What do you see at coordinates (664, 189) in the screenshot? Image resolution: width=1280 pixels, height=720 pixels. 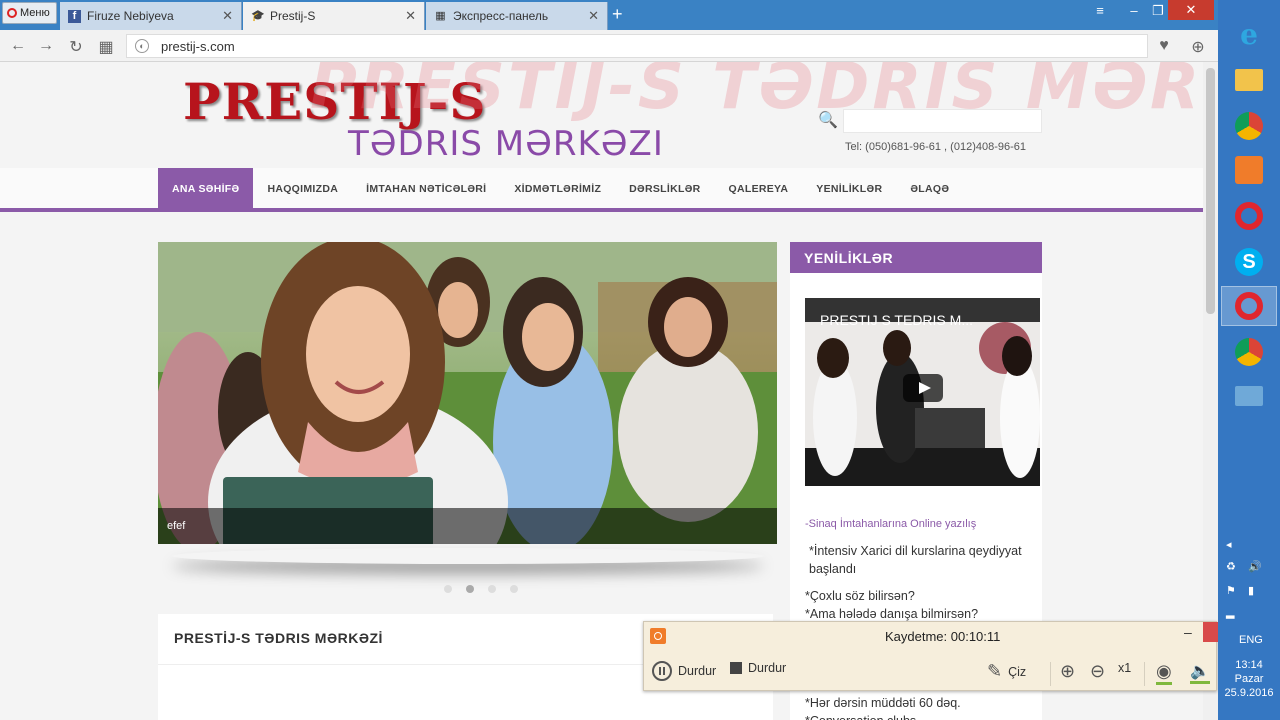 I see `nav-textbooks: DƏRSLİKLƏR` at bounding box center [664, 189].